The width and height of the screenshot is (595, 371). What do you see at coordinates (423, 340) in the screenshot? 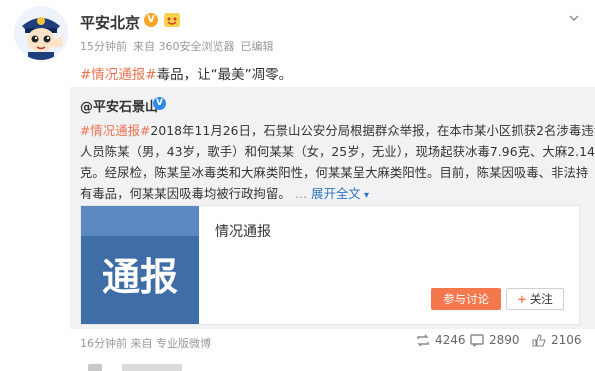
I see `repost-icon` at bounding box center [423, 340].